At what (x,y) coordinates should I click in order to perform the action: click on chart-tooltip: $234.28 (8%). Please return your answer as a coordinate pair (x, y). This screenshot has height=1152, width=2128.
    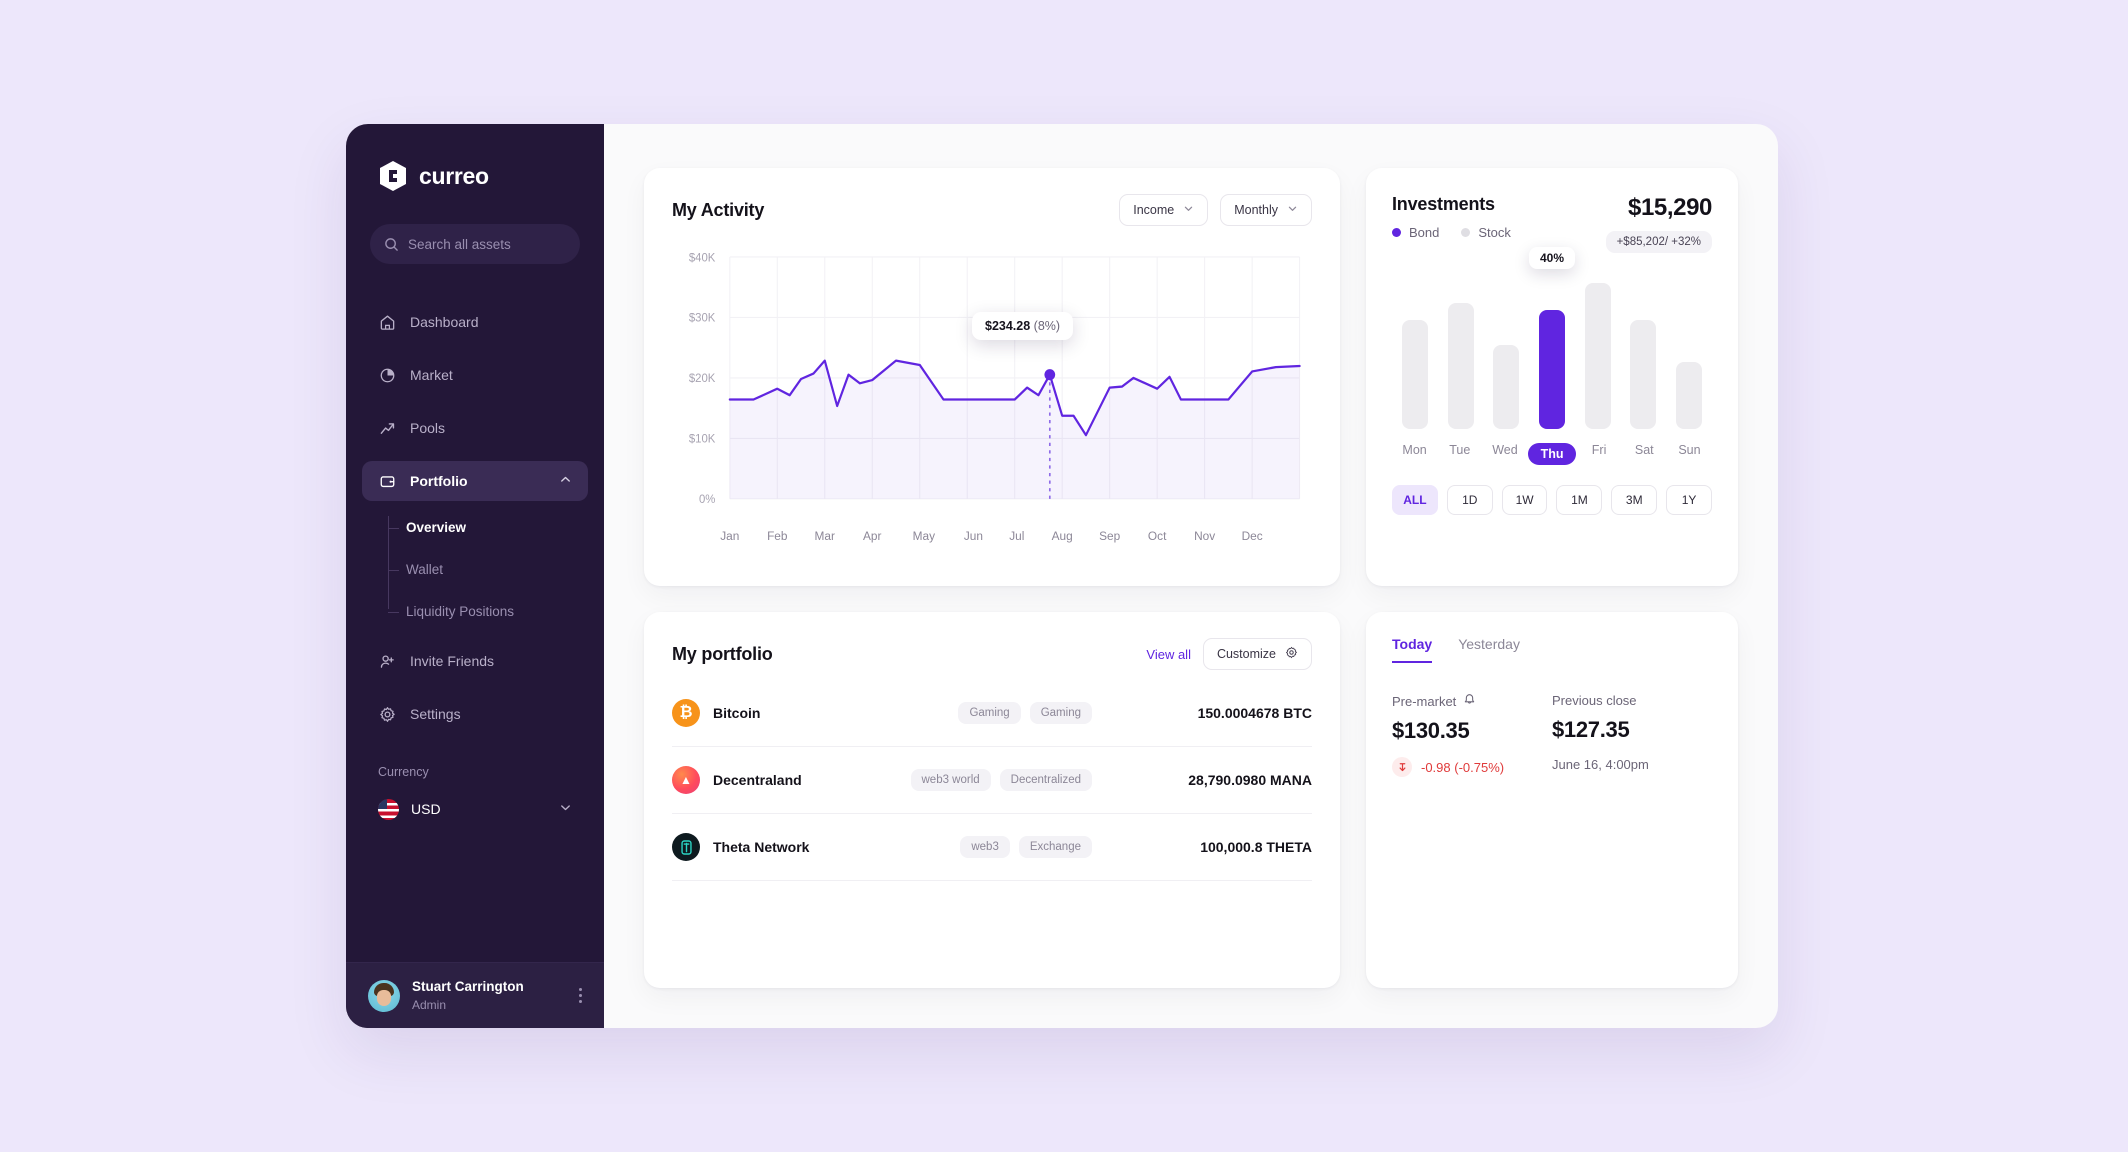
    Looking at the image, I should click on (1023, 326).